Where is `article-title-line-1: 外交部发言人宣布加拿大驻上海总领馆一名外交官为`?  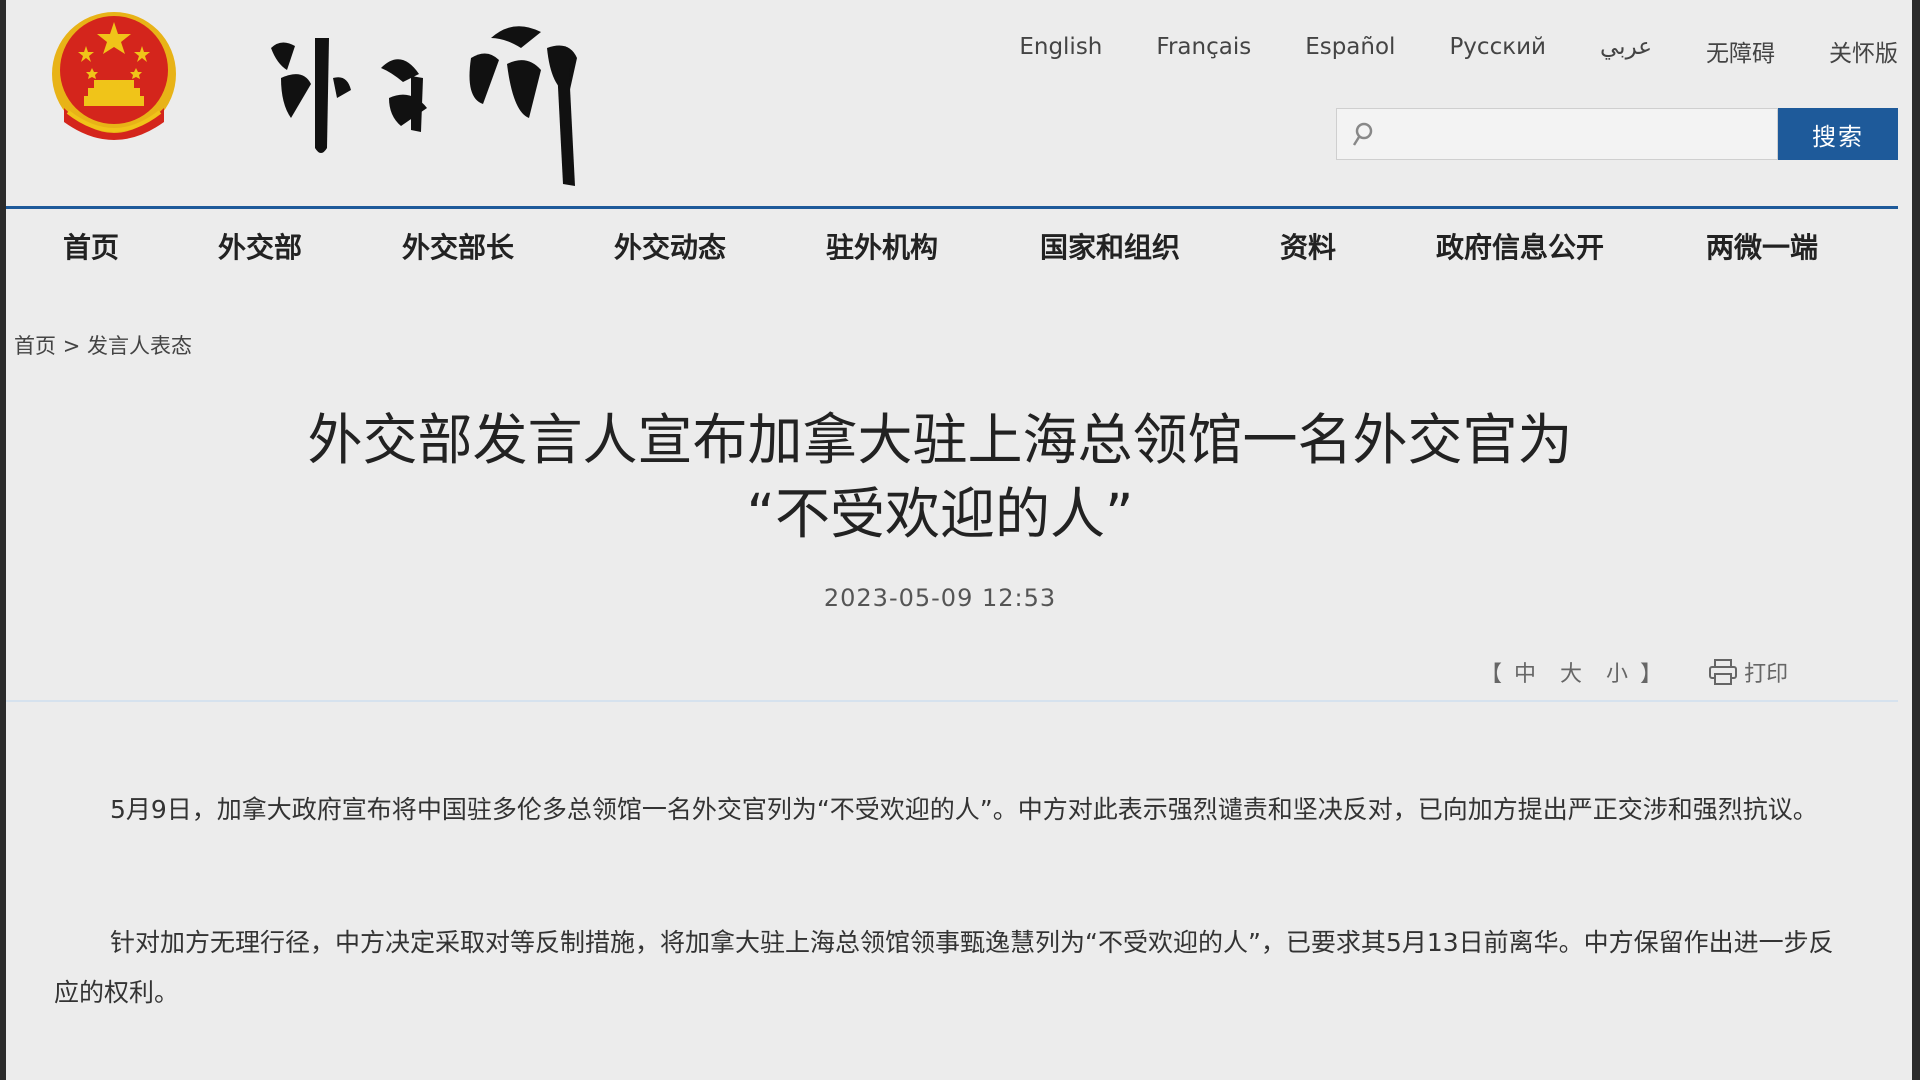
article-title-line-1: 外交部发言人宣布加拿大驻上海总领馆一名外交官为 is located at coordinates (940, 440).